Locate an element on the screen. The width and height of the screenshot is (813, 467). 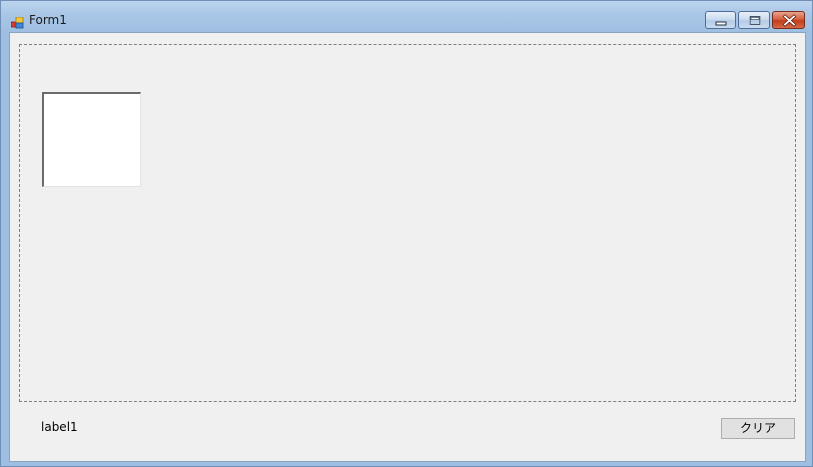
close-button is located at coordinates (788, 20).